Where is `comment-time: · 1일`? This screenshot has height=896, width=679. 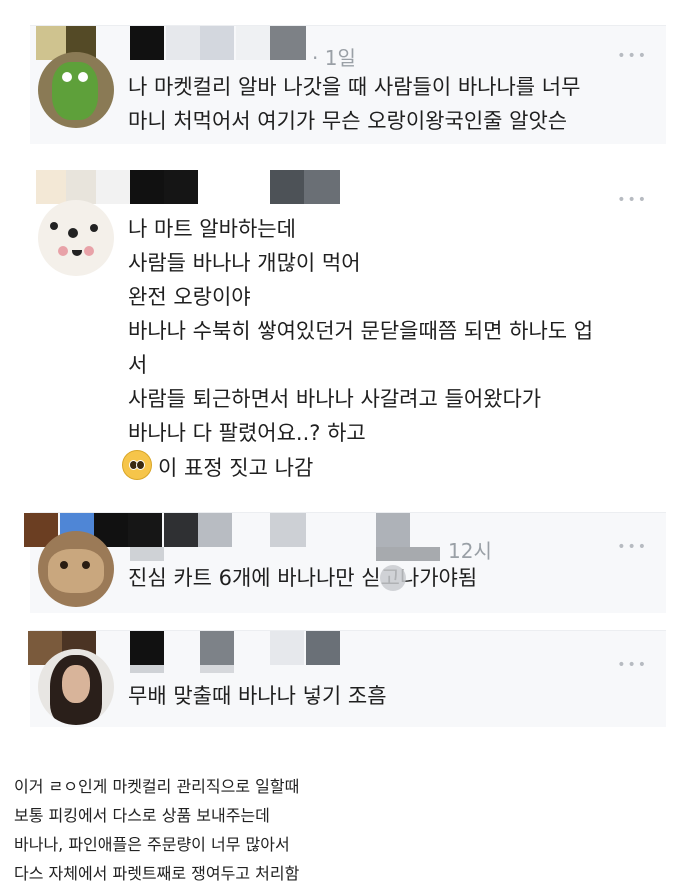
comment-time: · 1일 is located at coordinates (334, 58).